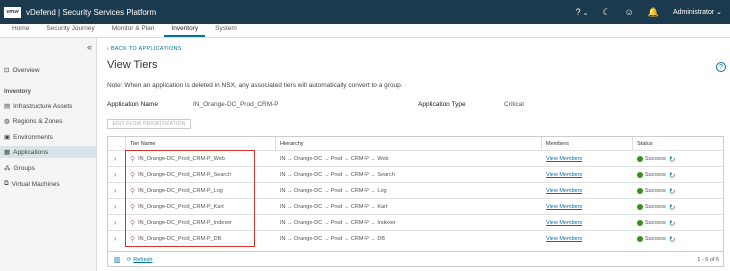  I want to click on sidebar-item-regions-zones: ◍ Regions & Zones, so click(50, 121).